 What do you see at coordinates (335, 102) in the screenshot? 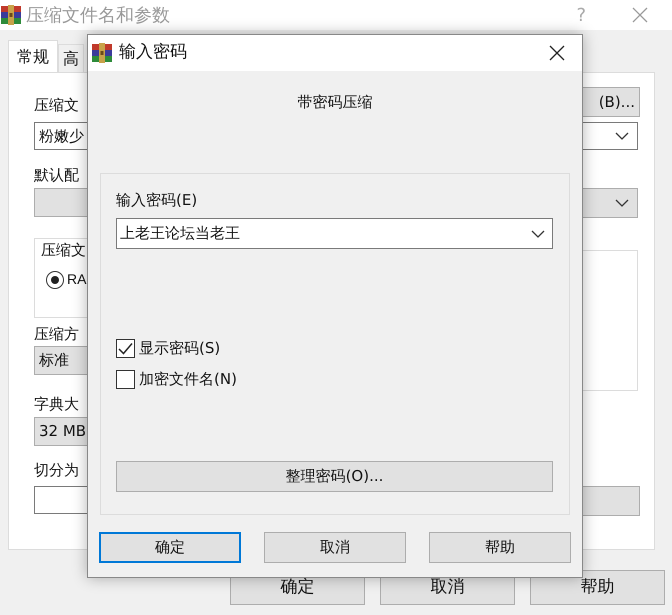
I see `dialog-heading: 带密码压缩` at bounding box center [335, 102].